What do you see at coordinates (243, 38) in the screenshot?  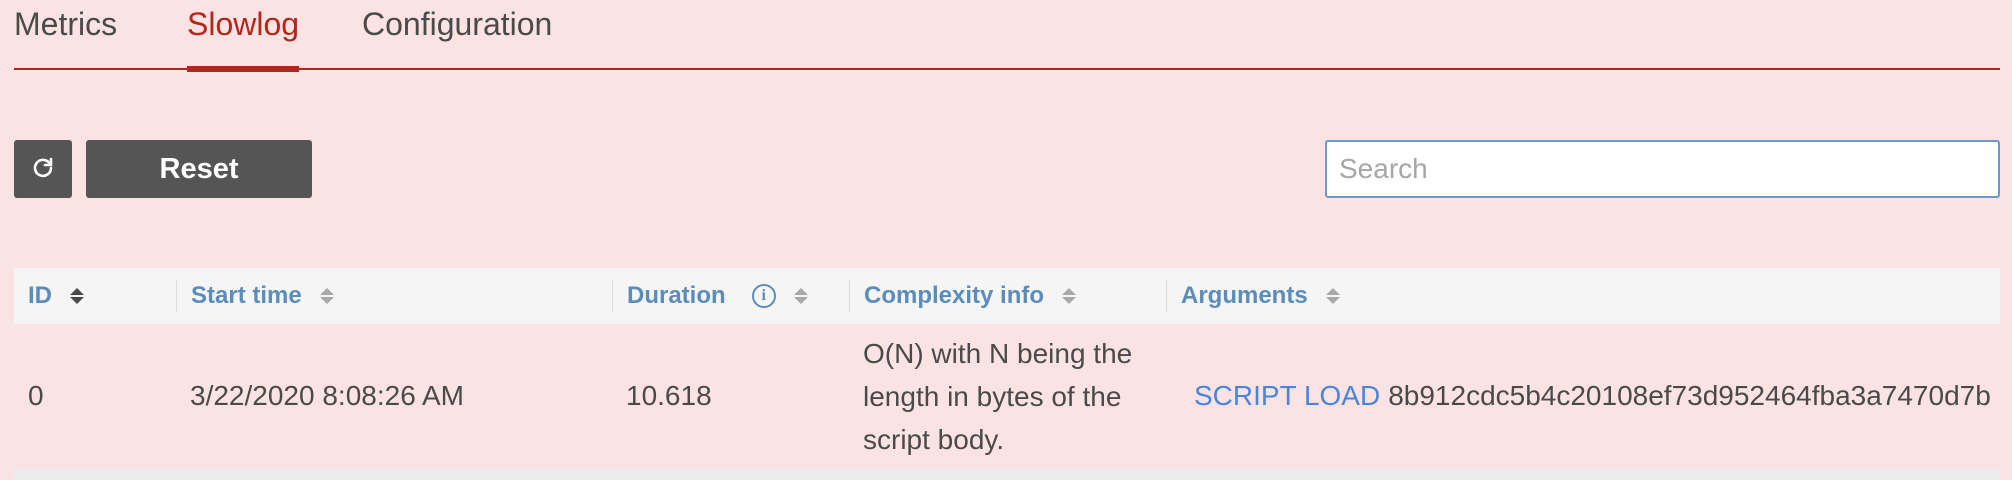 I see `tab-slowlog: Slowlog` at bounding box center [243, 38].